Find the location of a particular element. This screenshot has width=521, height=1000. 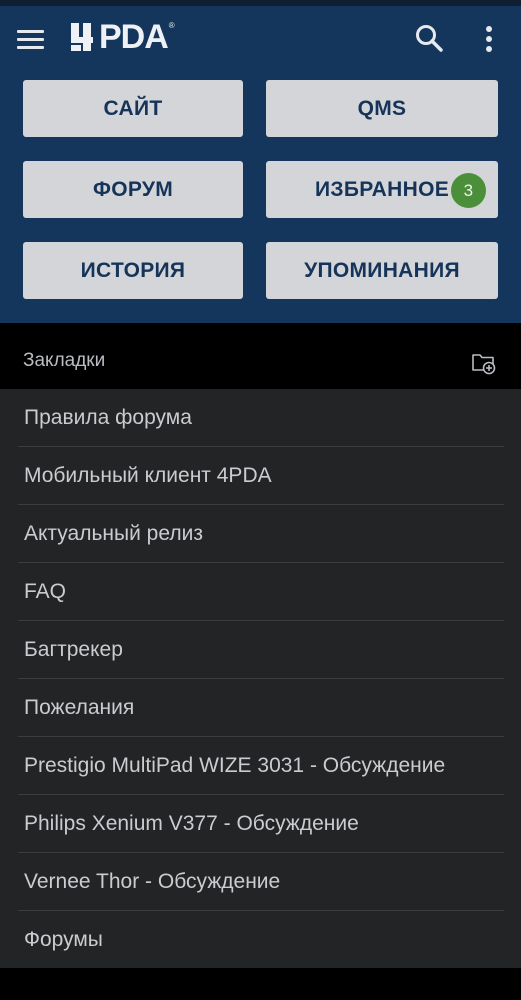

search-icon is located at coordinates (429, 39).